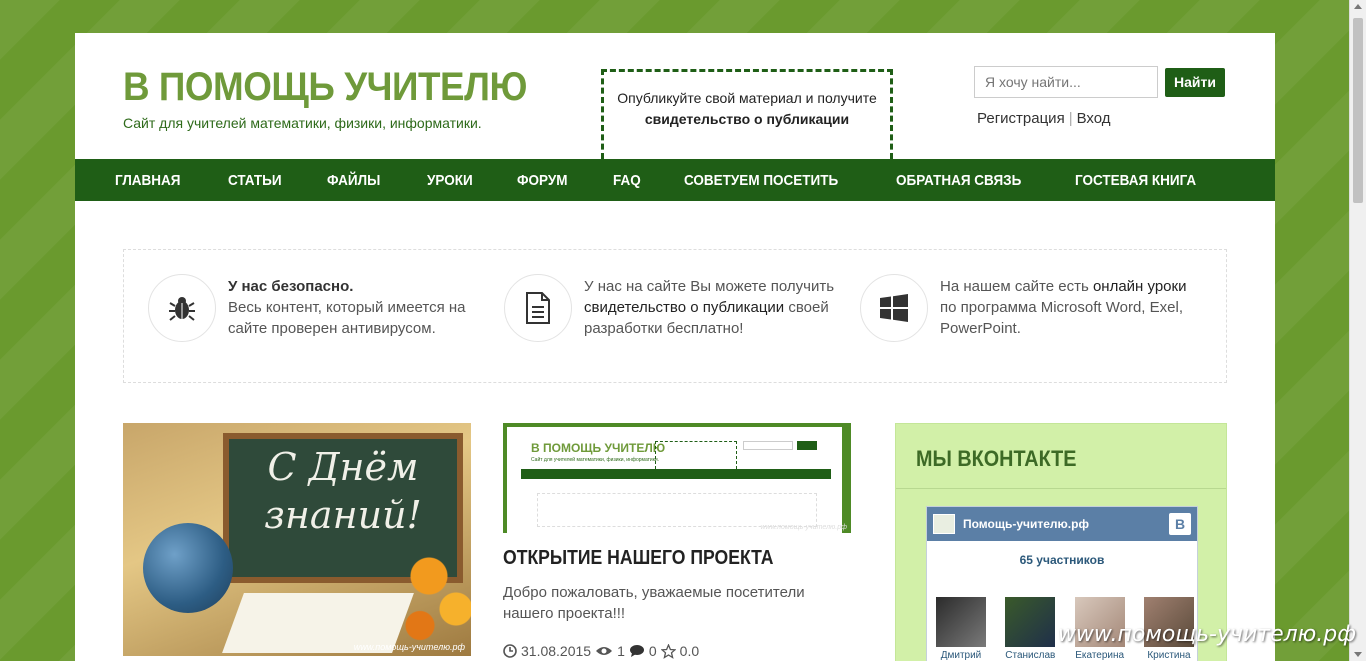 The image size is (1366, 661). Describe the element at coordinates (1358, 654) in the screenshot. I see `scroll-down-arrow-icon` at that location.